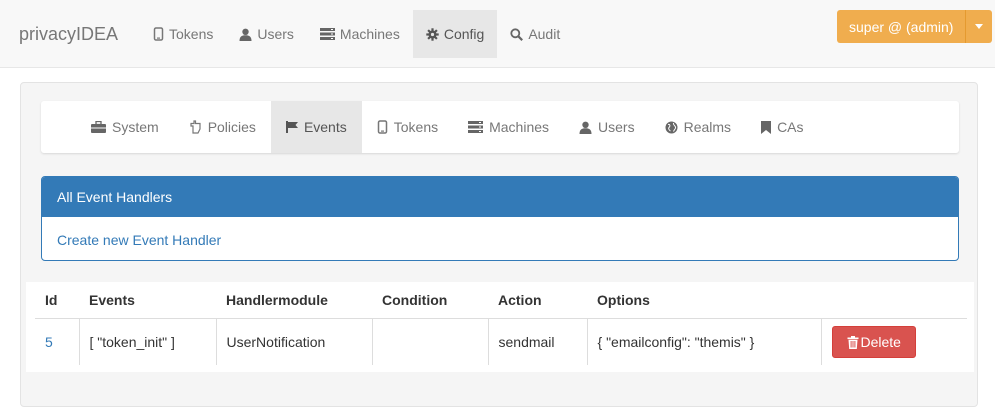 The width and height of the screenshot is (995, 407). What do you see at coordinates (538, 341) in the screenshot?
I see `cell-action: sendmail` at bounding box center [538, 341].